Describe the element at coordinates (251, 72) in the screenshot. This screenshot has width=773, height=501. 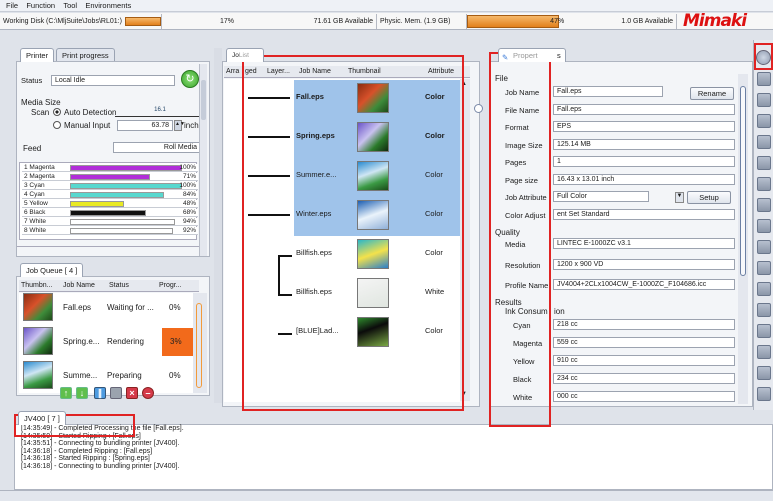
I see `col-arranged-tail: ged` at that location.